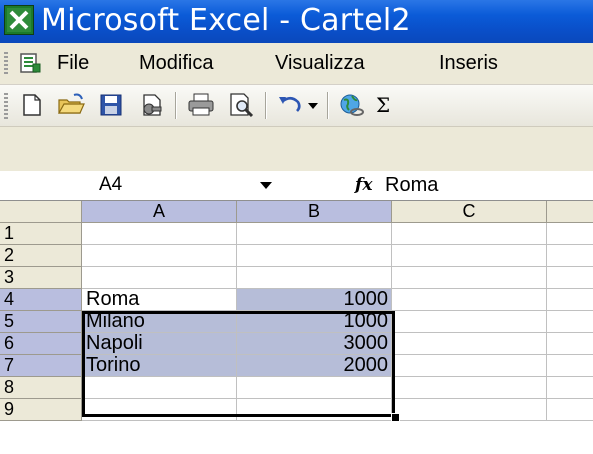 The height and width of the screenshot is (454, 593). Describe the element at coordinates (41, 388) in the screenshot. I see `row-header-8: 8` at that location.